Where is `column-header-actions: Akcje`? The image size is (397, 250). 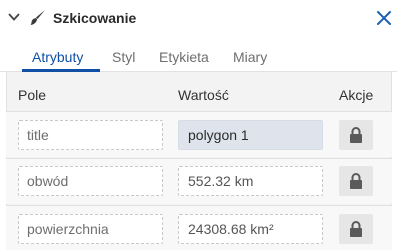 column-header-actions: Akcje is located at coordinates (356, 95).